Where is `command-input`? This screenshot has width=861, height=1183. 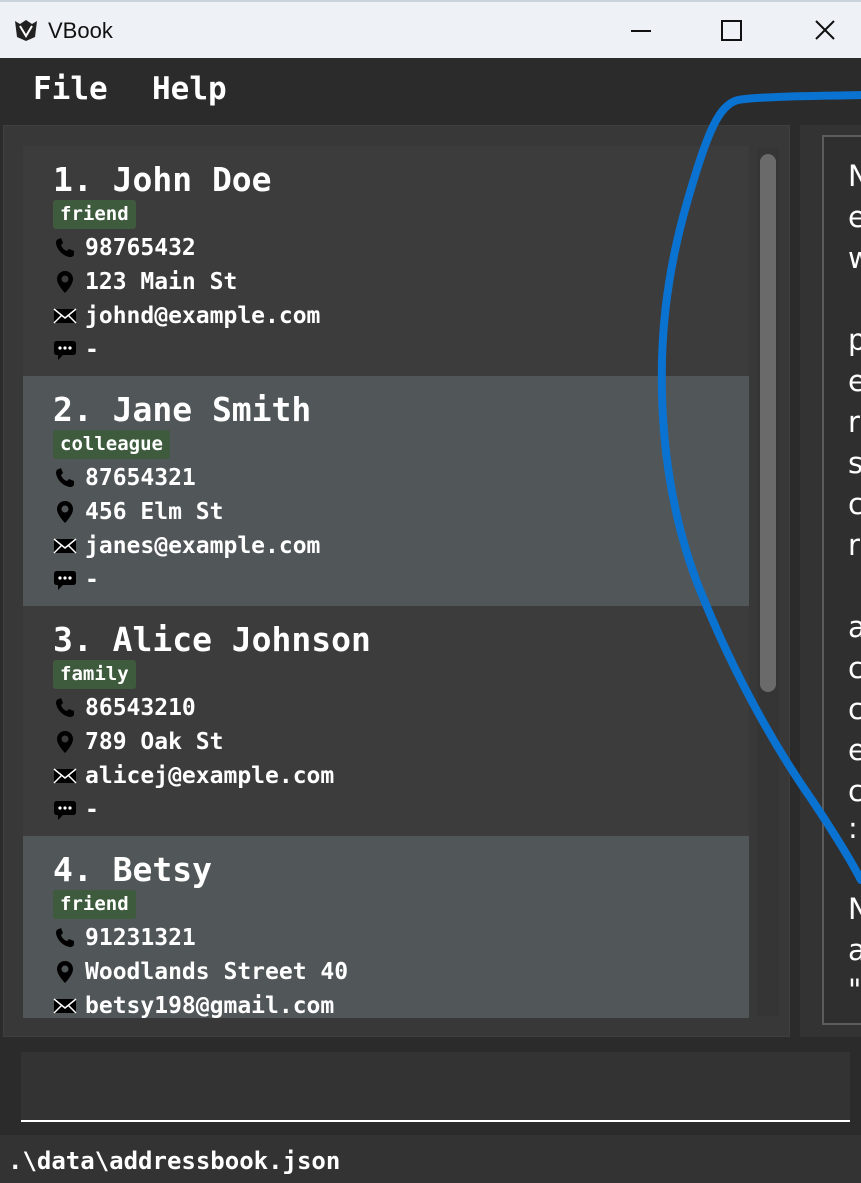
command-input is located at coordinates (435, 1087).